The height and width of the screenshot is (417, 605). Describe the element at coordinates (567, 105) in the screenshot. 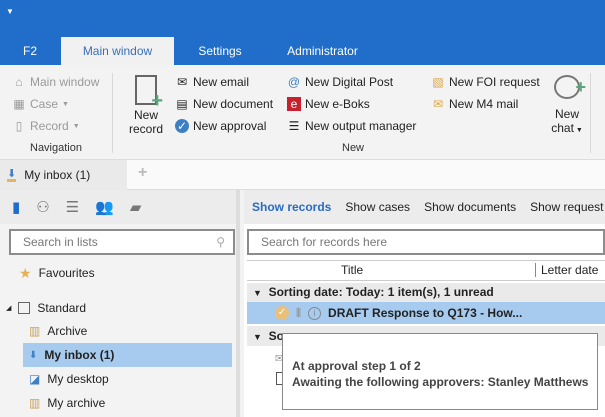

I see `new-chat-button: + New chat ▼` at that location.